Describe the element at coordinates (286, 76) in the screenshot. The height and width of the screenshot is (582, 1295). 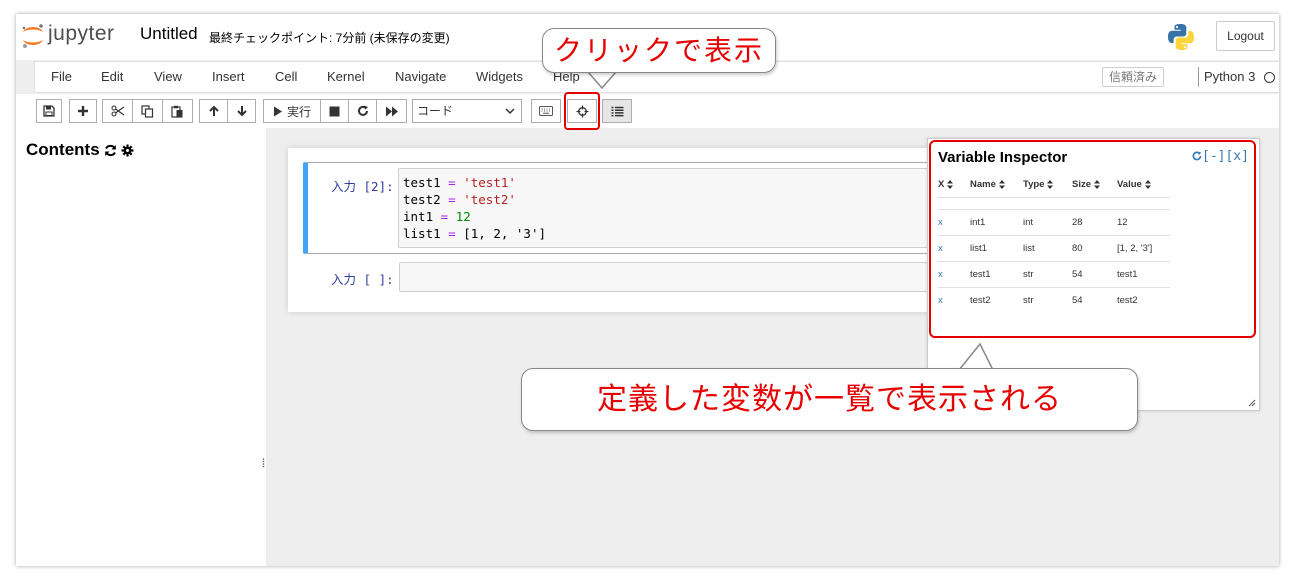
I see `menu-cell: Cell` at that location.